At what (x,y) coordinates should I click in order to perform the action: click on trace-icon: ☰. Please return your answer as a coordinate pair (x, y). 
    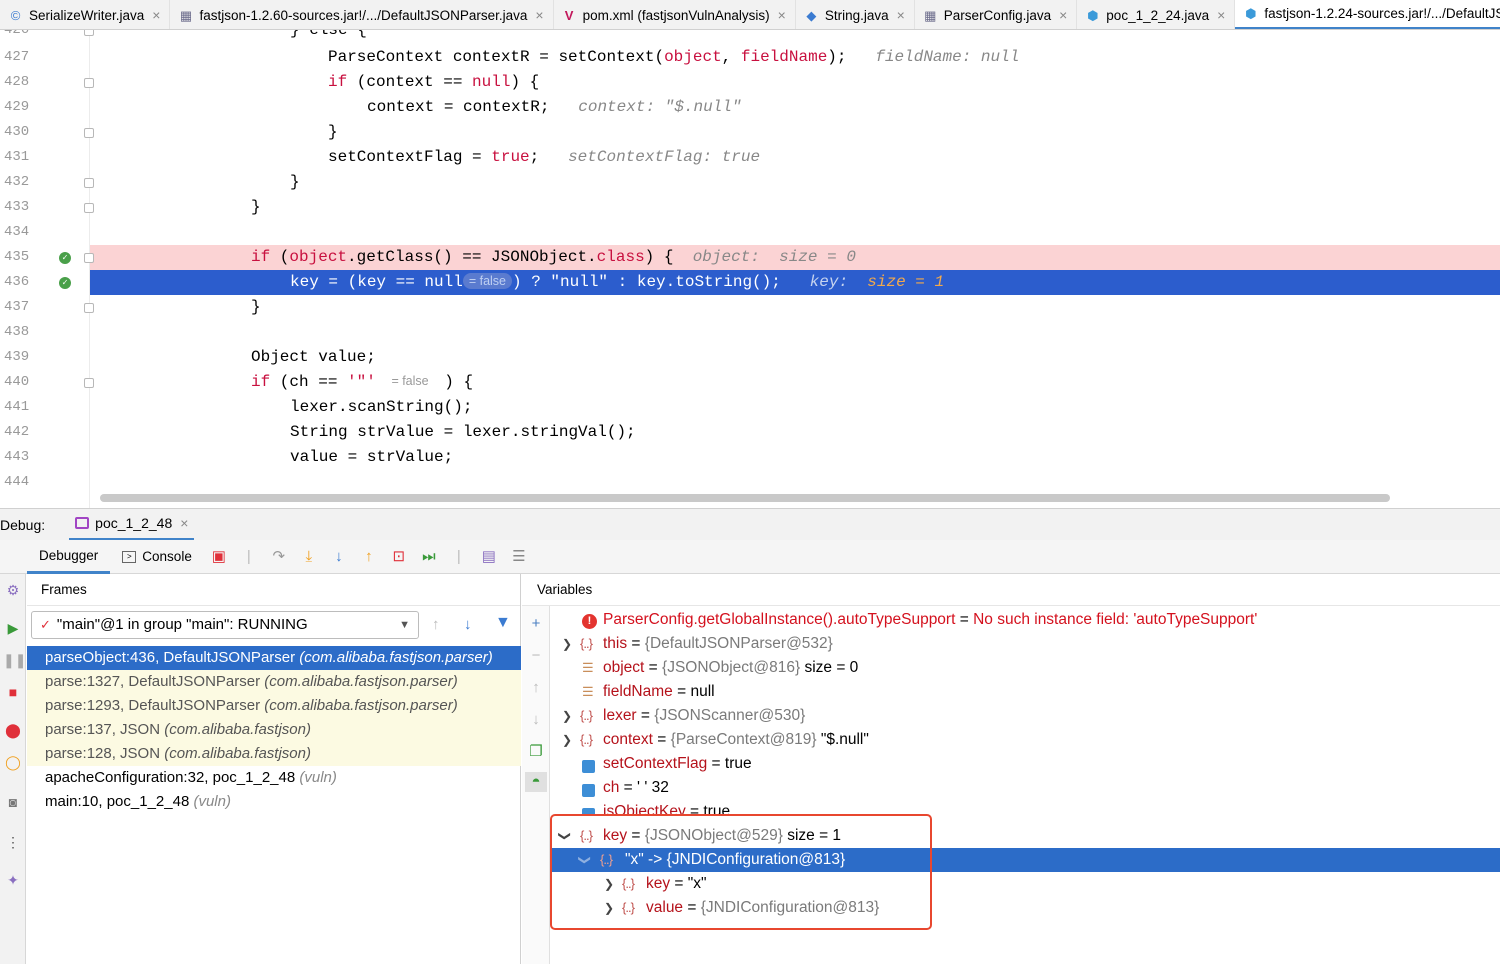
    Looking at the image, I should click on (519, 557).